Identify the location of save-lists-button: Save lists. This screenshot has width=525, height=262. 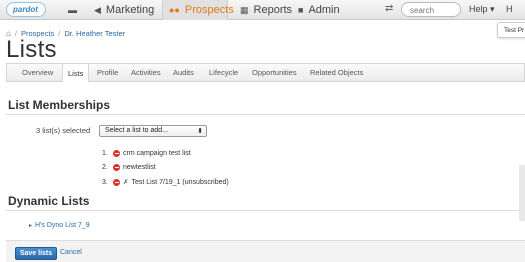
(36, 253).